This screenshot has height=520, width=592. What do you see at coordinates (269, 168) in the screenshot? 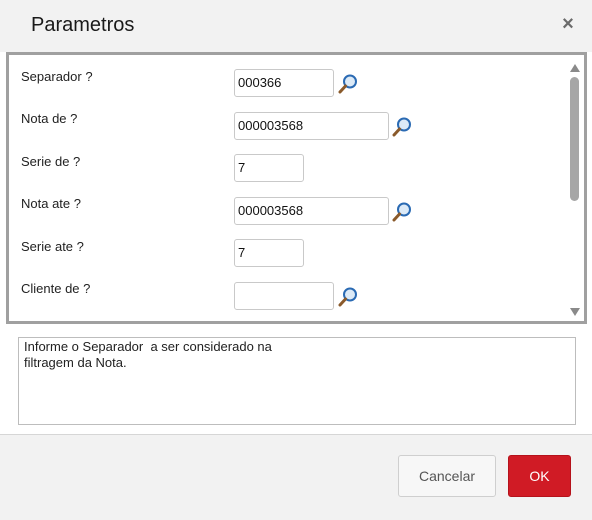
I see `serie-de-input` at bounding box center [269, 168].